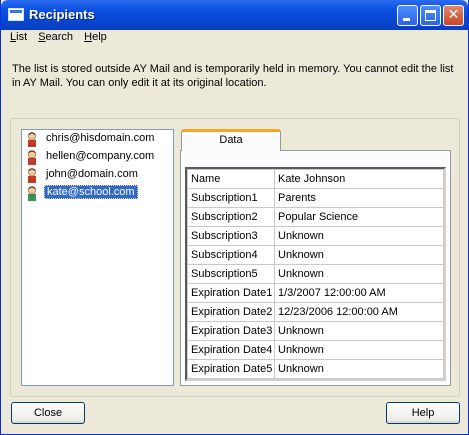  I want to click on field-value: Parents, so click(359, 198).